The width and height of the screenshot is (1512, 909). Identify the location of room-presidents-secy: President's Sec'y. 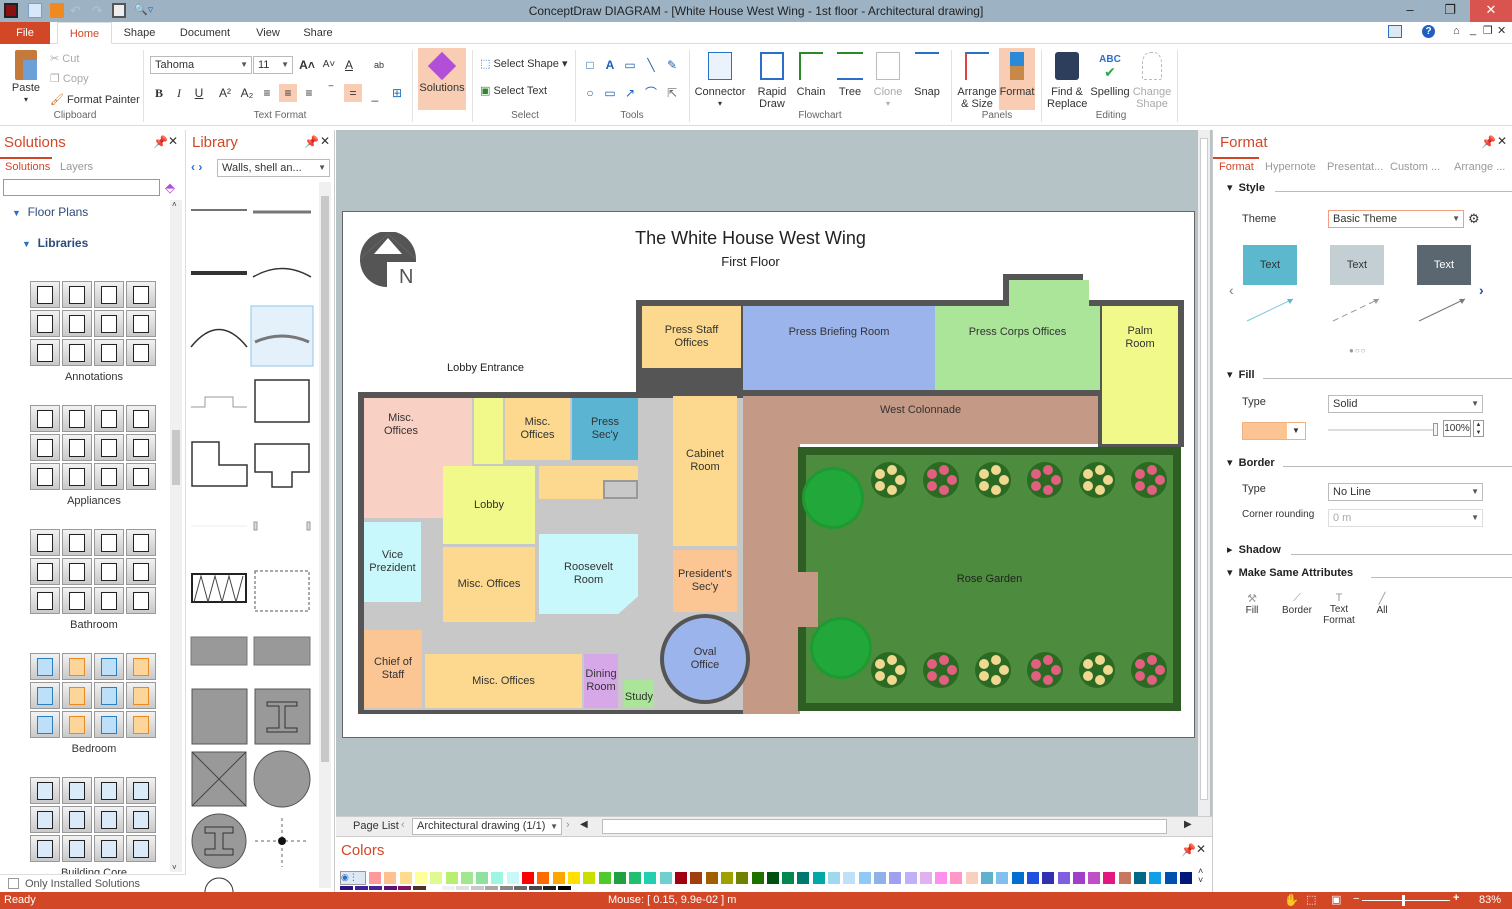
(705, 581).